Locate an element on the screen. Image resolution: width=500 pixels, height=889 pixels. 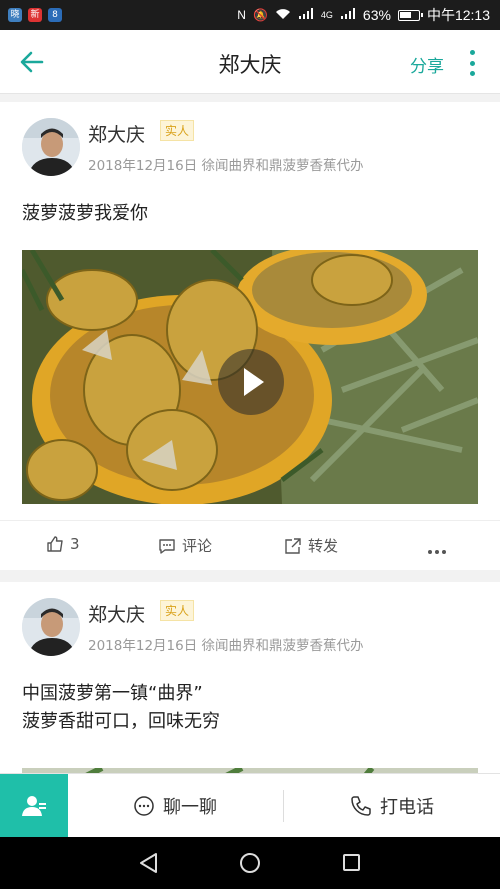
bottom-action-bar: 聊一聊 打电话 is located at coordinates (250, 805).